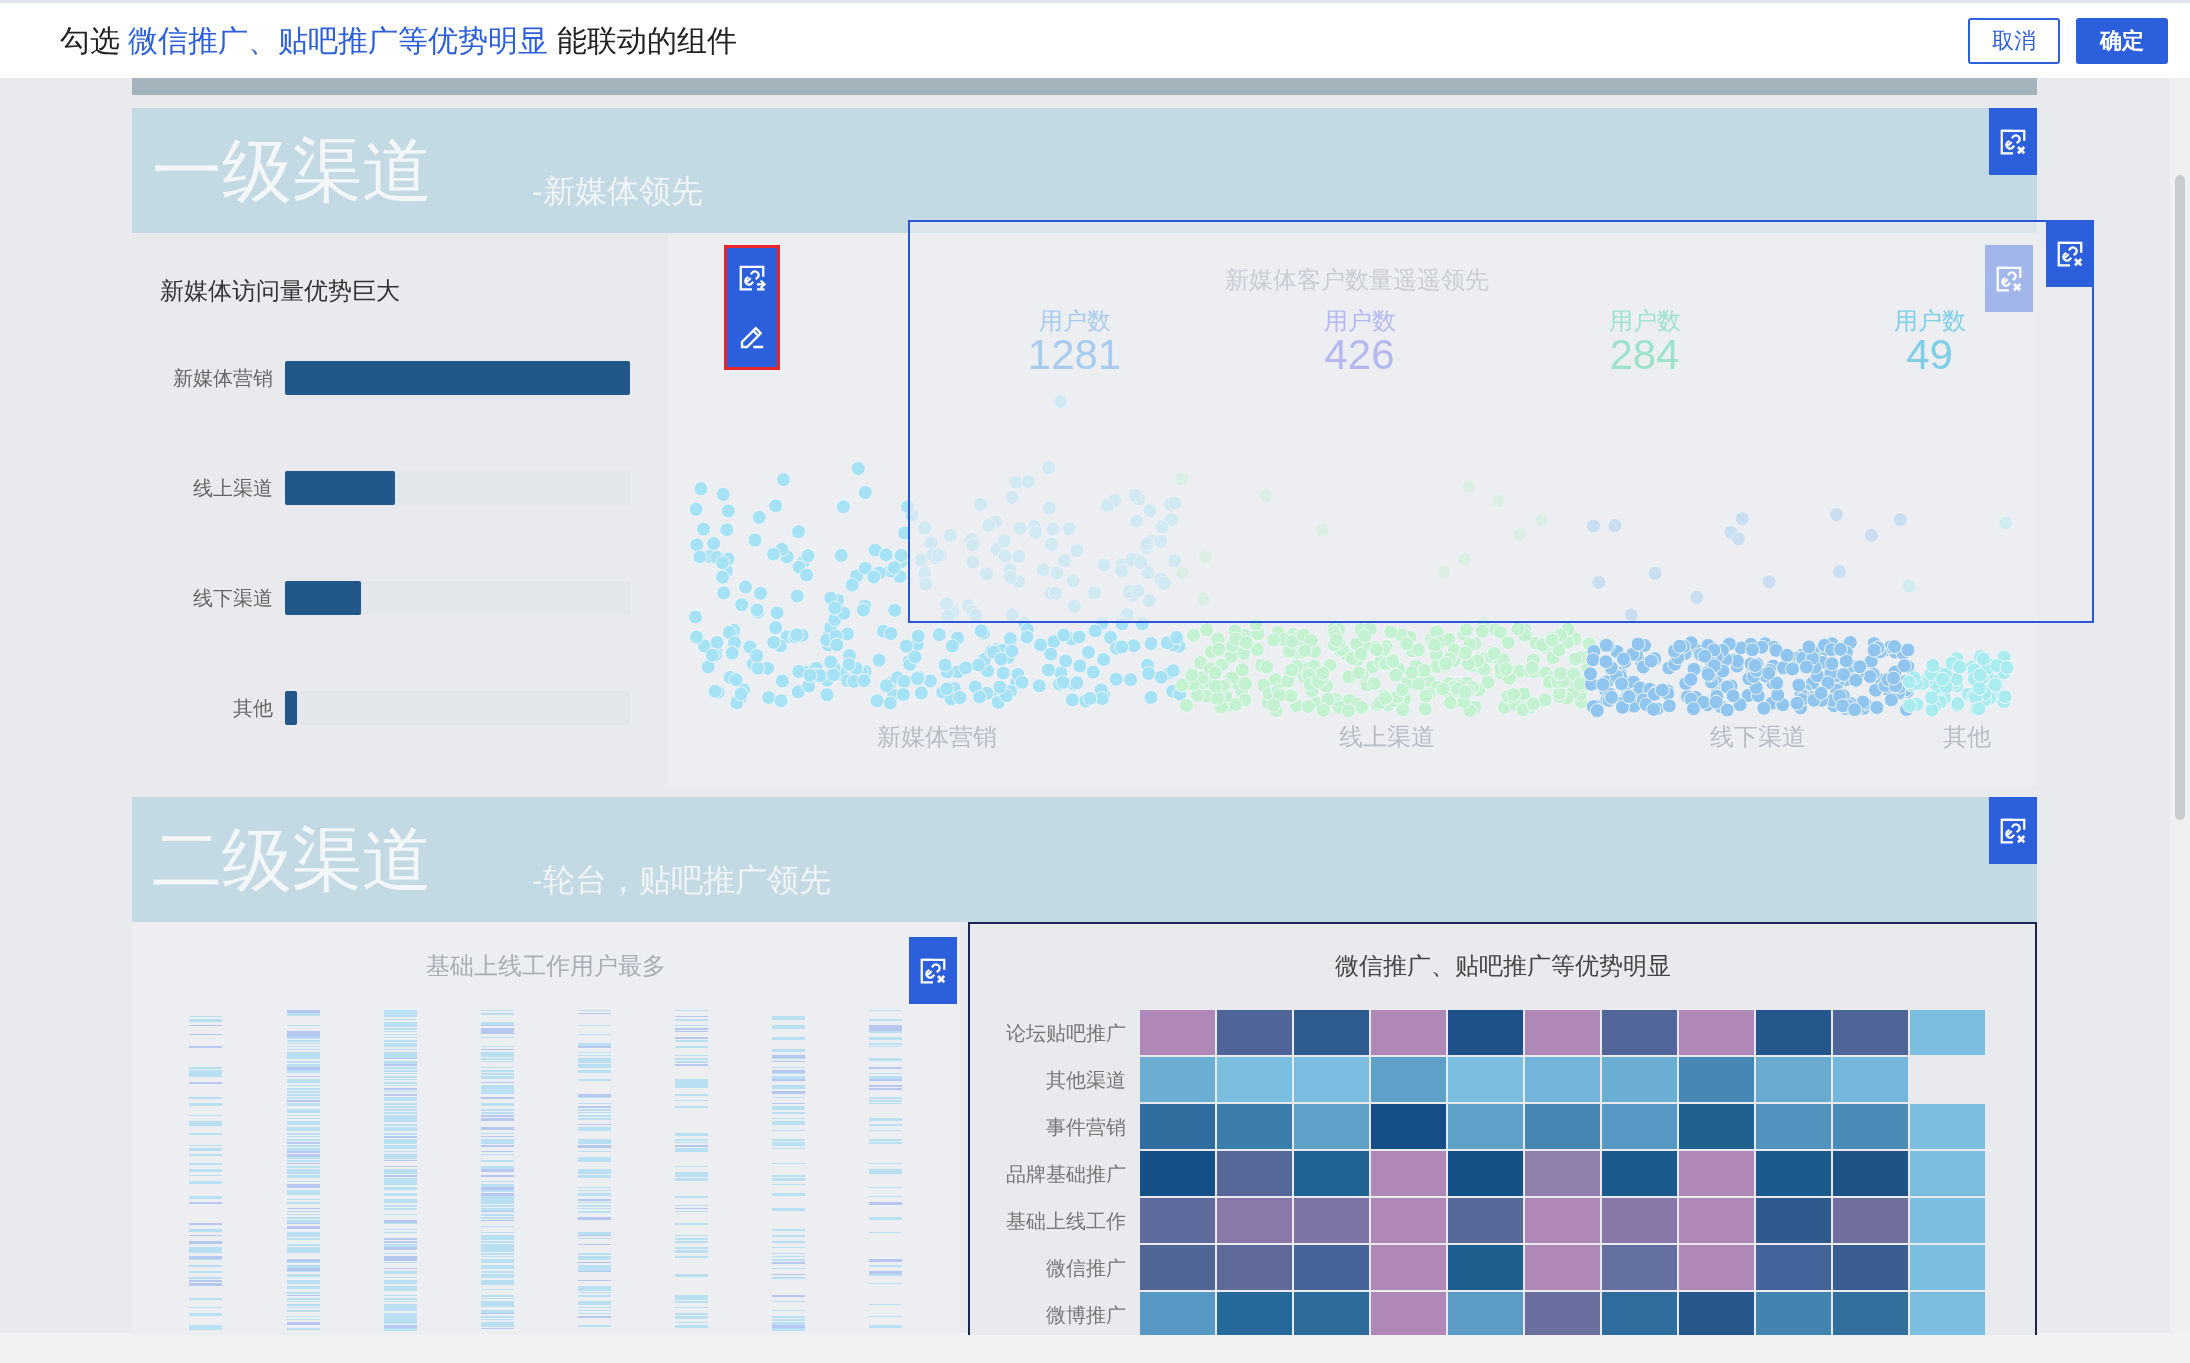  Describe the element at coordinates (280, 291) in the screenshot. I see `chart-title: 新媒体访问量优势巨大` at that location.